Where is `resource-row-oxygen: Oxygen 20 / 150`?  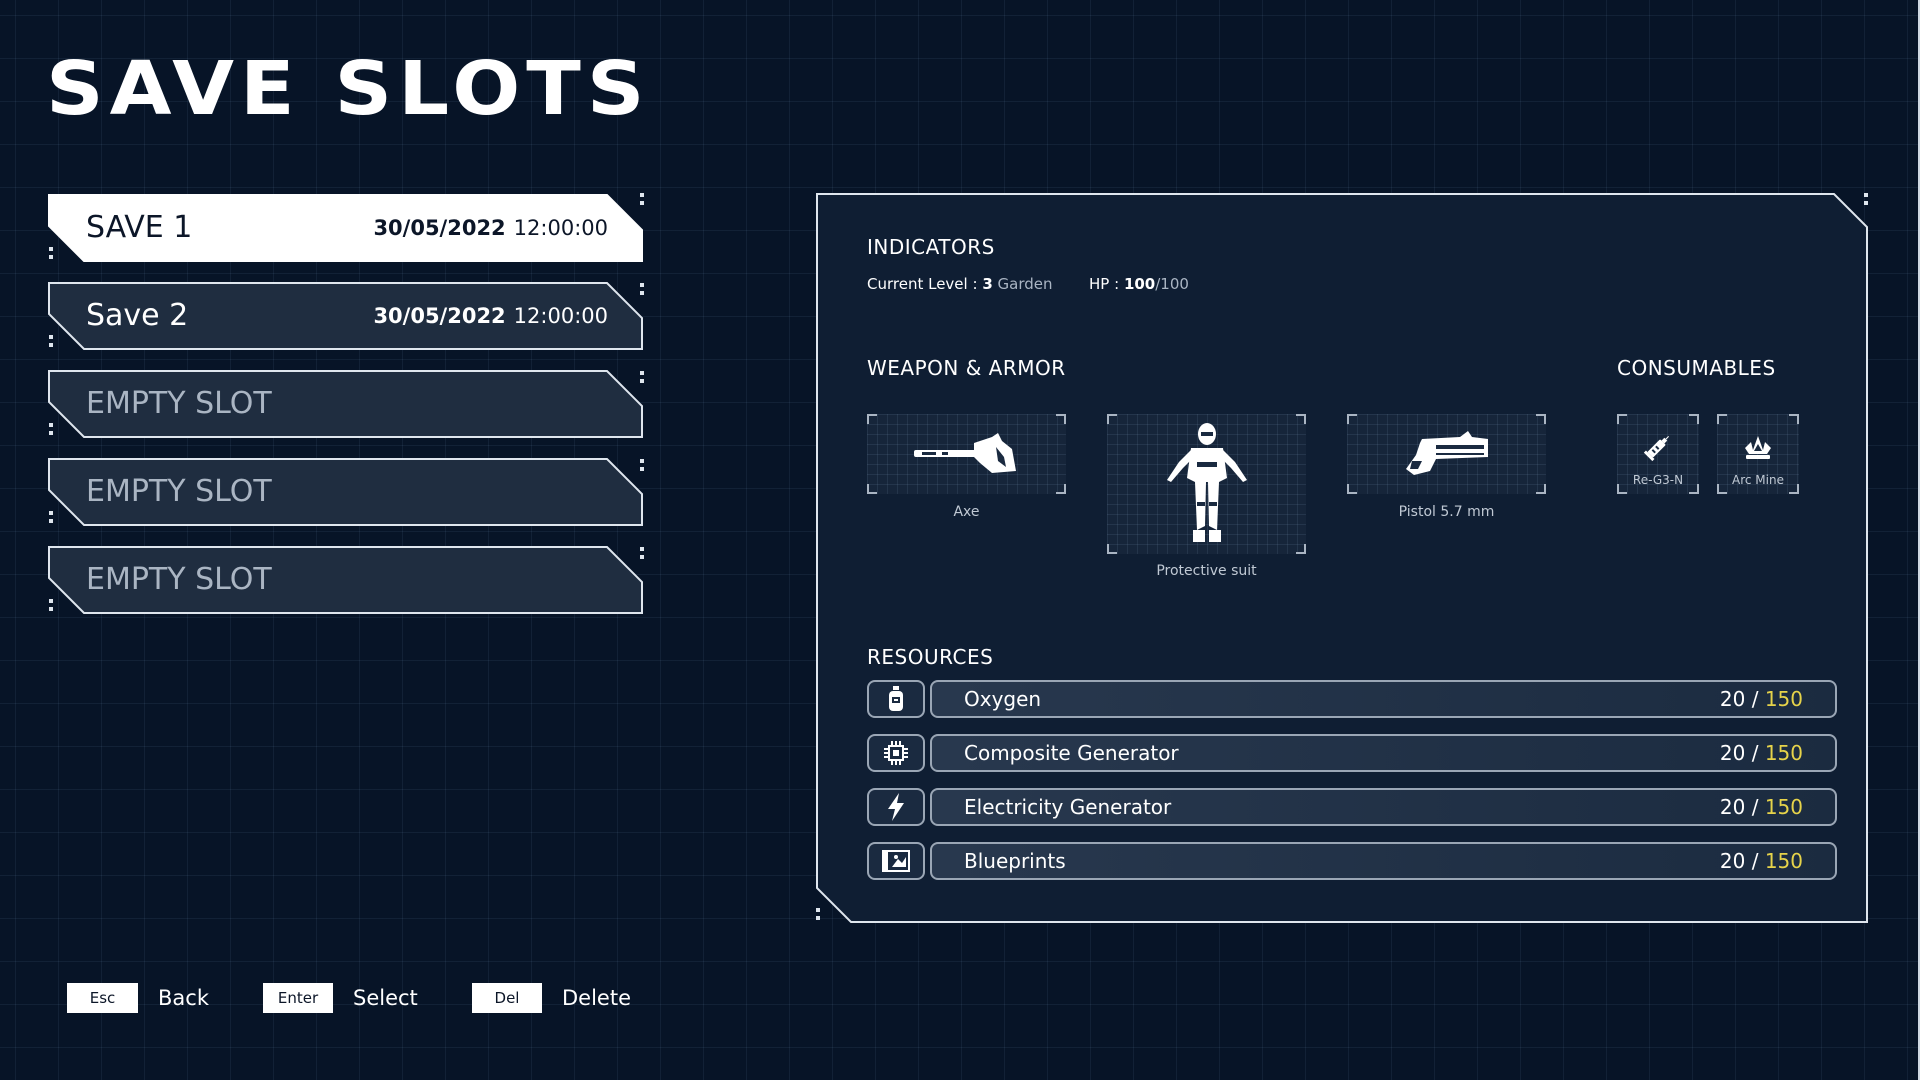
resource-row-oxygen: Oxygen 20 / 150 is located at coordinates (1383, 699).